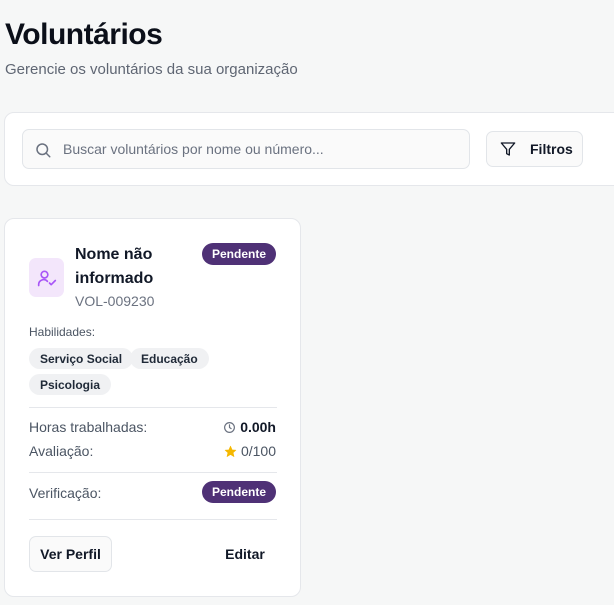 The image size is (614, 605). I want to click on verification-badge: Pendente, so click(239, 492).